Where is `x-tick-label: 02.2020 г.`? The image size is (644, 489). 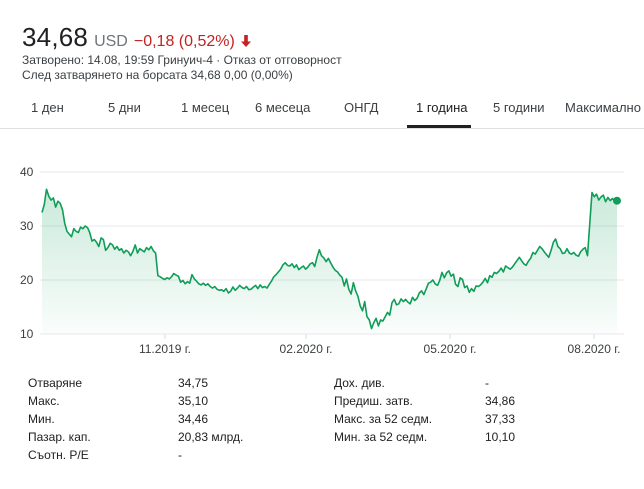
x-tick-label: 02.2020 г. is located at coordinates (306, 349).